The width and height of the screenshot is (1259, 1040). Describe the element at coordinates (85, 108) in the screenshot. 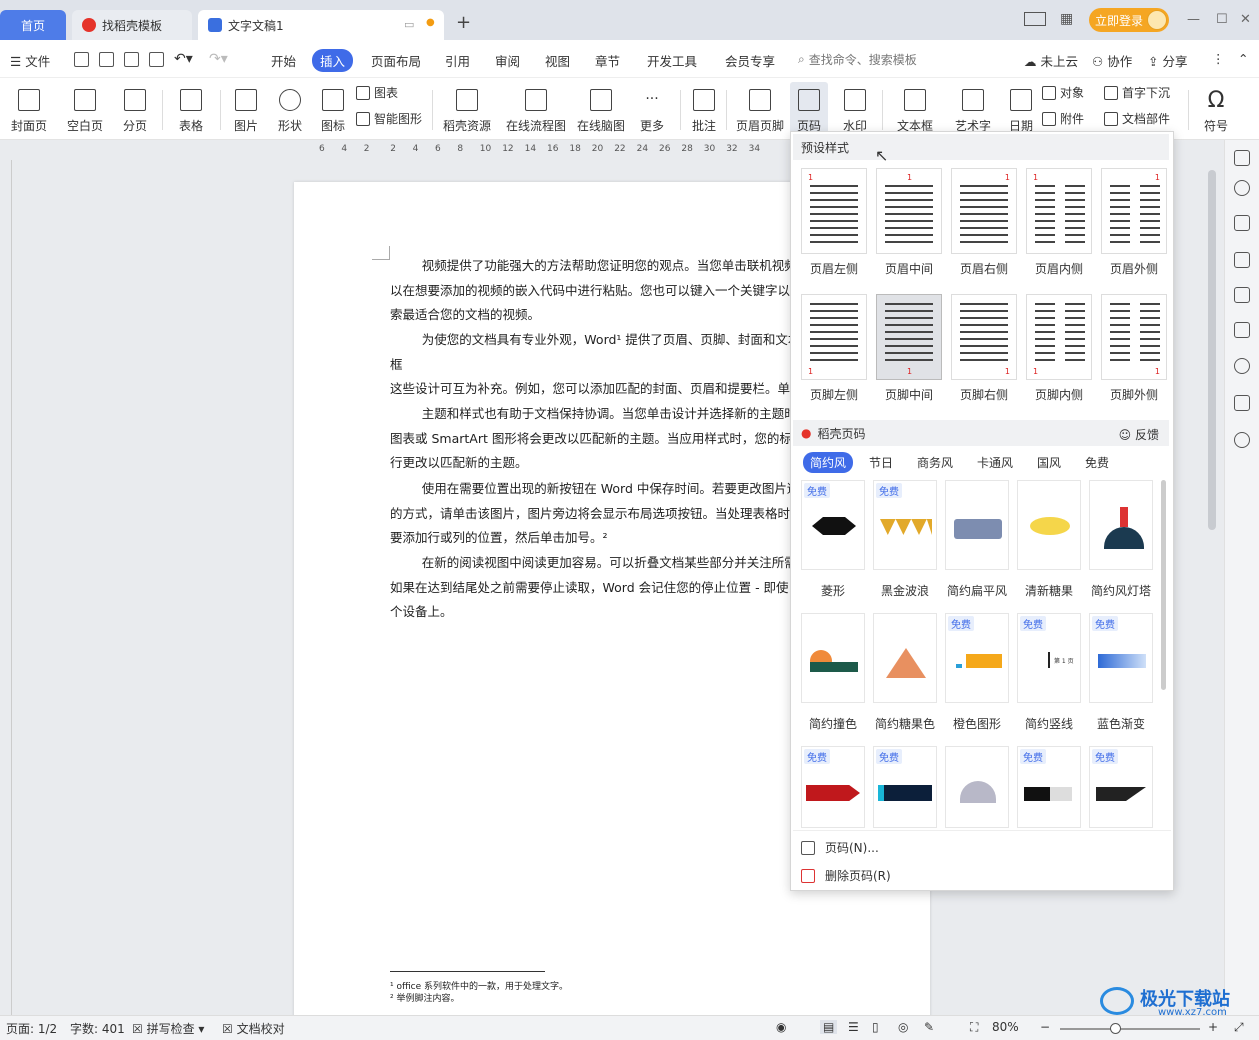

I see `blank-page-button: 空白页` at that location.